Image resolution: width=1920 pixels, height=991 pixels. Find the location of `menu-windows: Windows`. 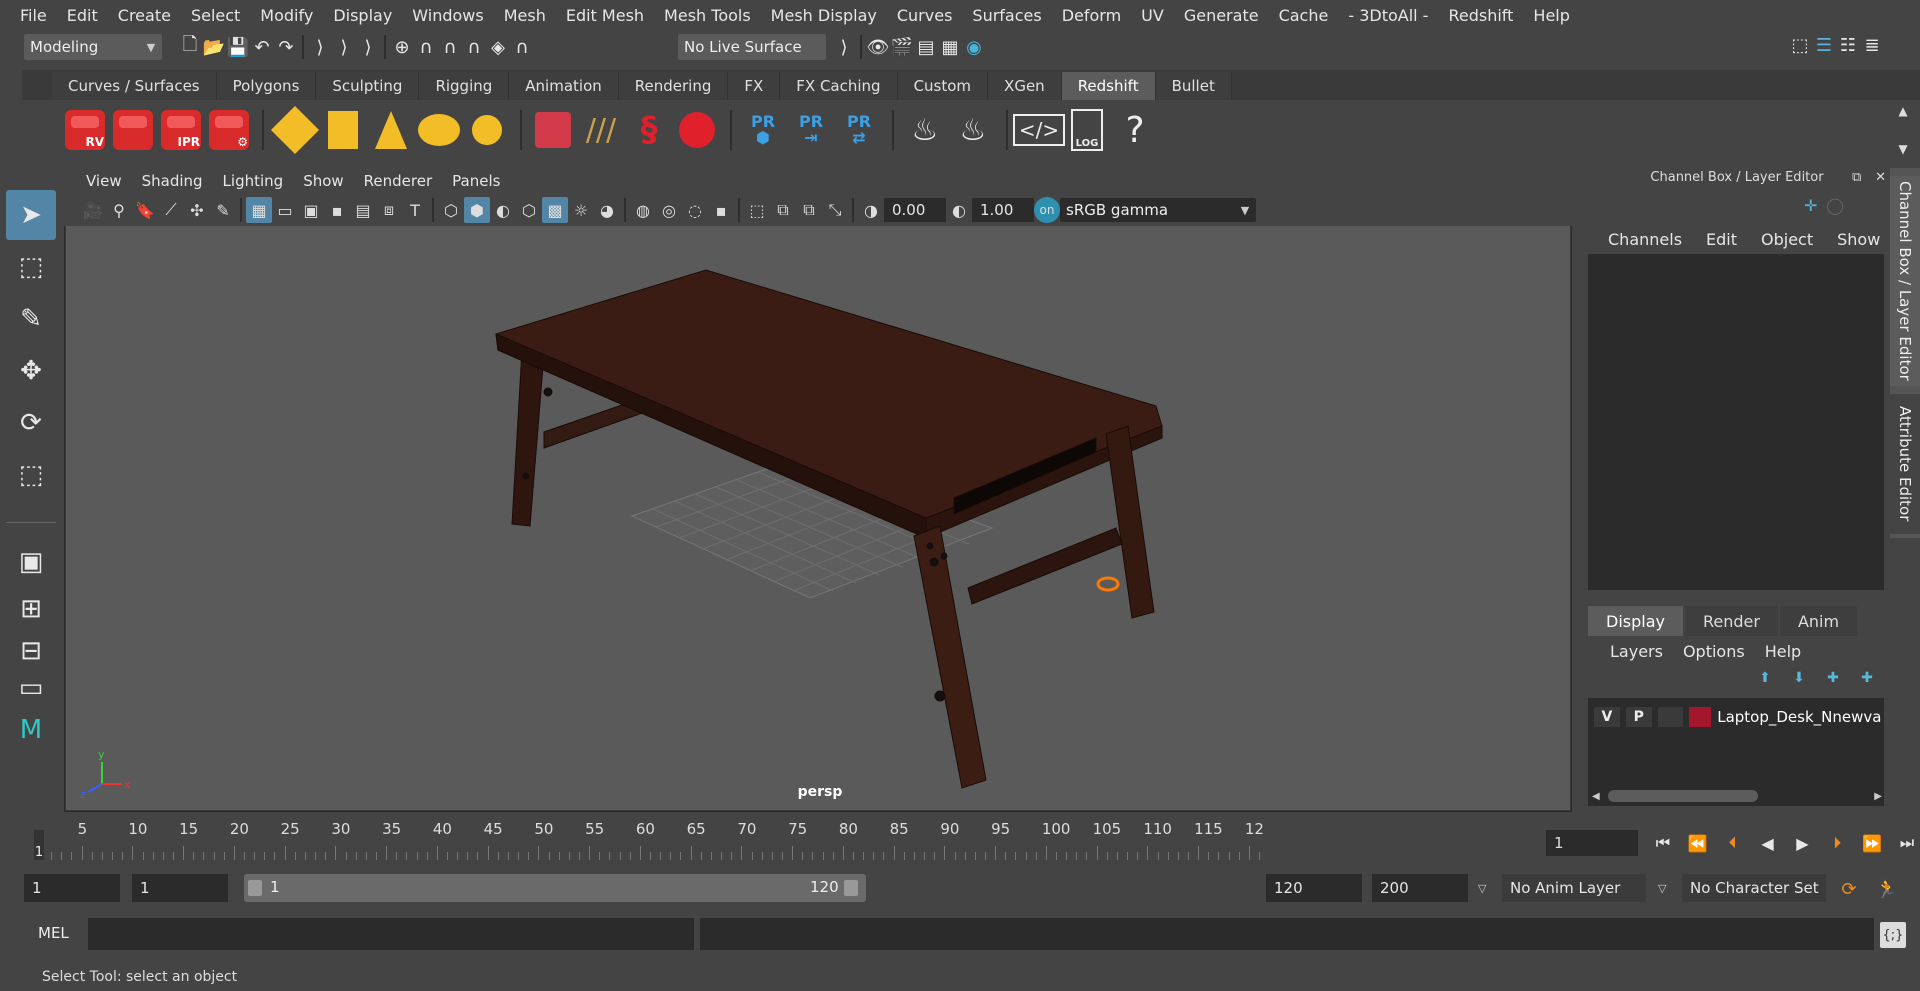

menu-windows: Windows is located at coordinates (447, 15).